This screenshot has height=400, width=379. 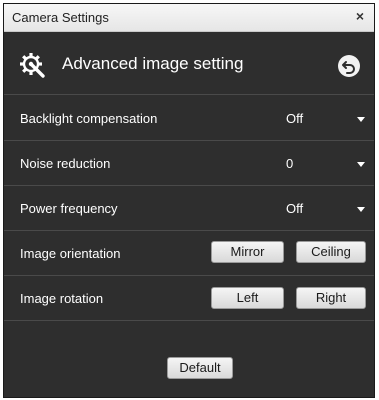 What do you see at coordinates (189, 163) in the screenshot?
I see `row-noise-reduction: Noise reduction 0` at bounding box center [189, 163].